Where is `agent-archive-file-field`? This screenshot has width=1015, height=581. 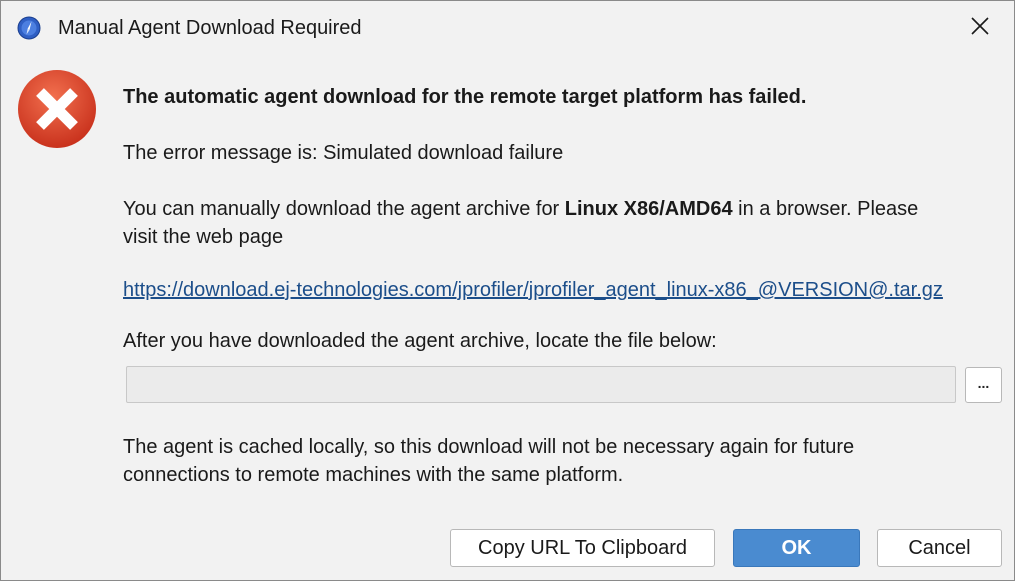 agent-archive-file-field is located at coordinates (541, 384).